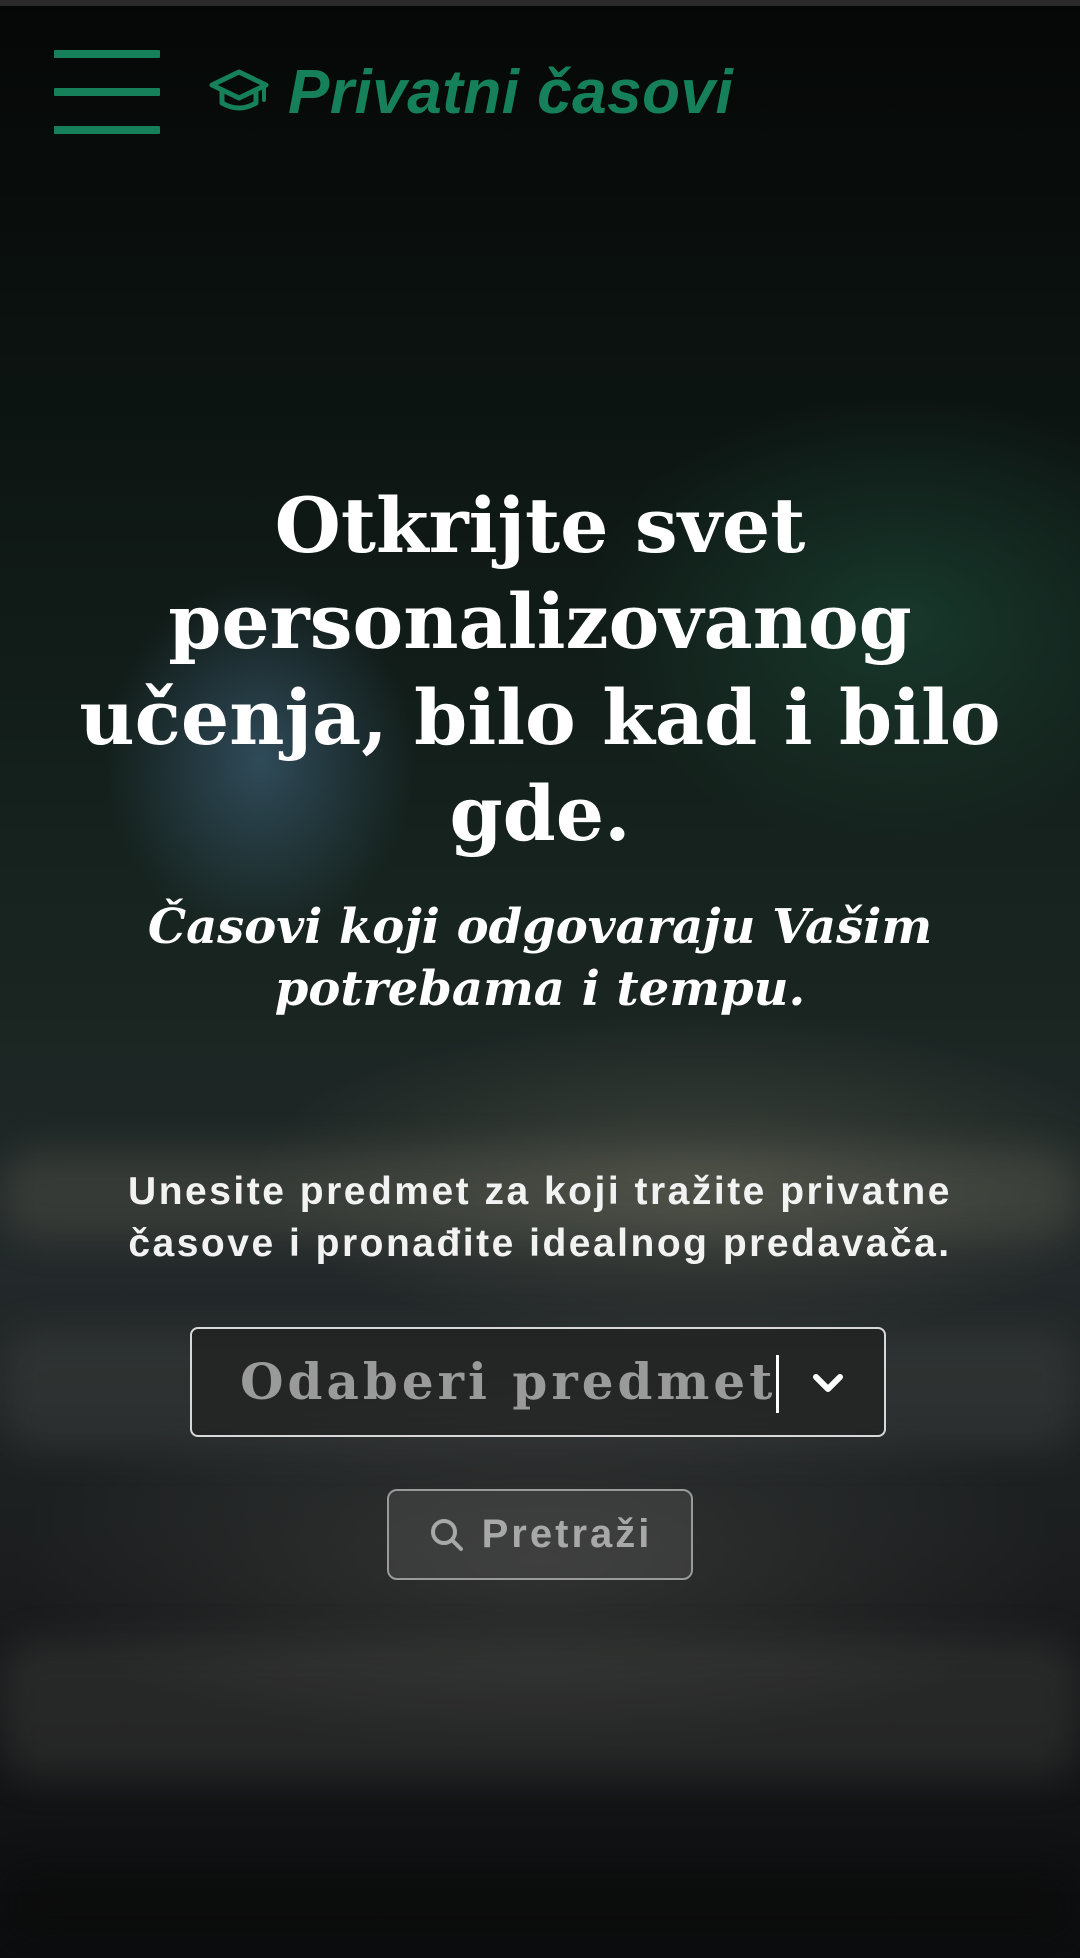 Image resolution: width=1080 pixels, height=1958 pixels. I want to click on graduation-cap-icon, so click(239, 90).